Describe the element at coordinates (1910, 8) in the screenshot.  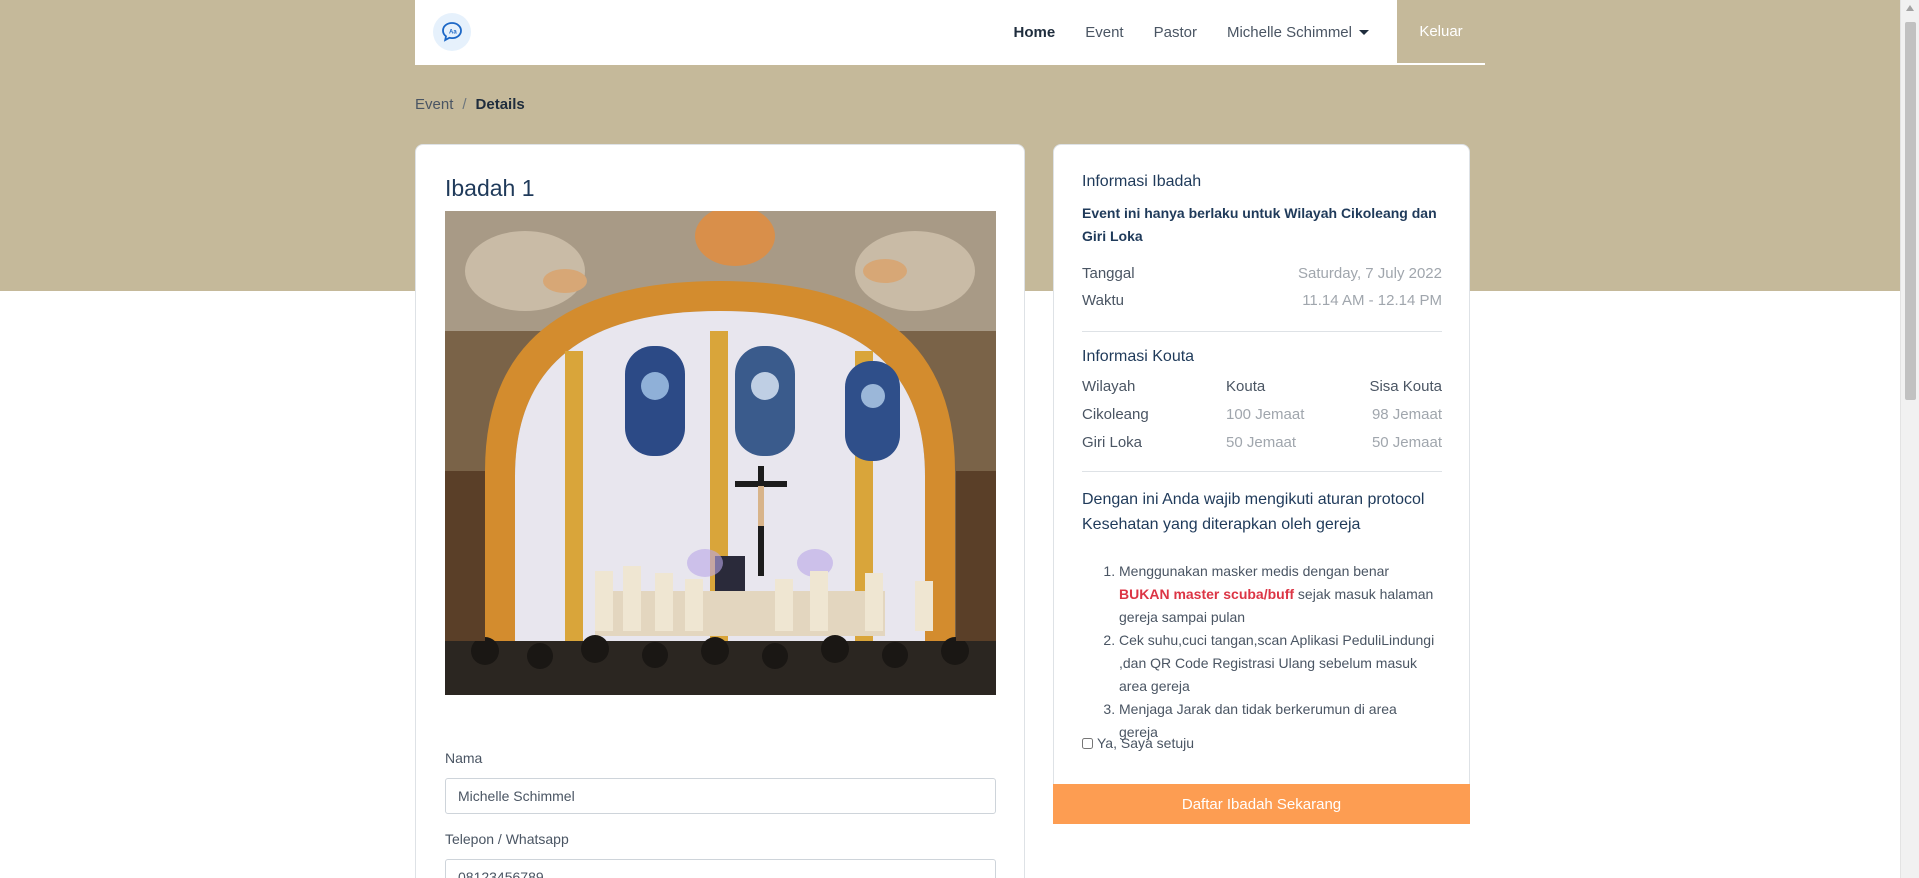
I see `scroll-up-icon` at that location.